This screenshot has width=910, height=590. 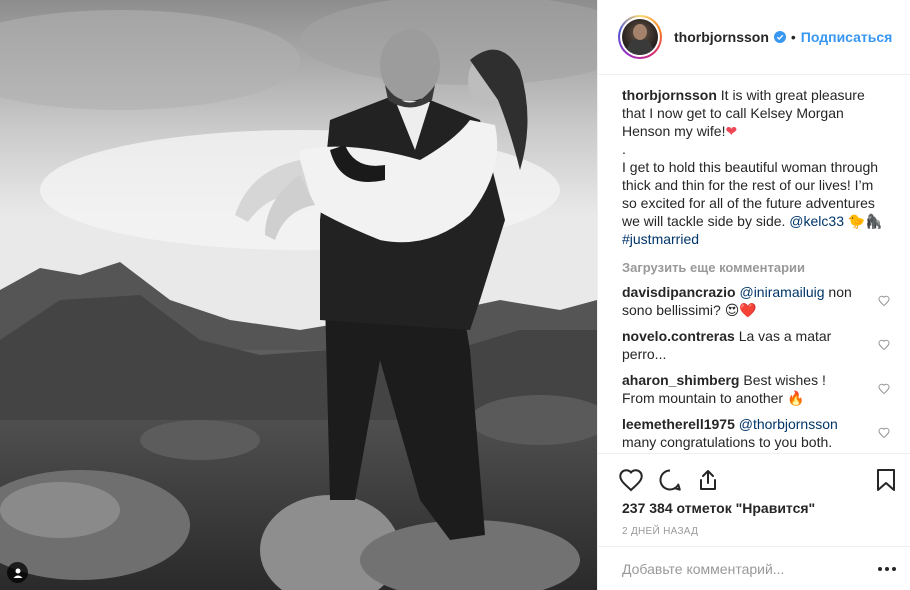 What do you see at coordinates (795, 398) in the screenshot?
I see `comment-emoji: 🔥` at bounding box center [795, 398].